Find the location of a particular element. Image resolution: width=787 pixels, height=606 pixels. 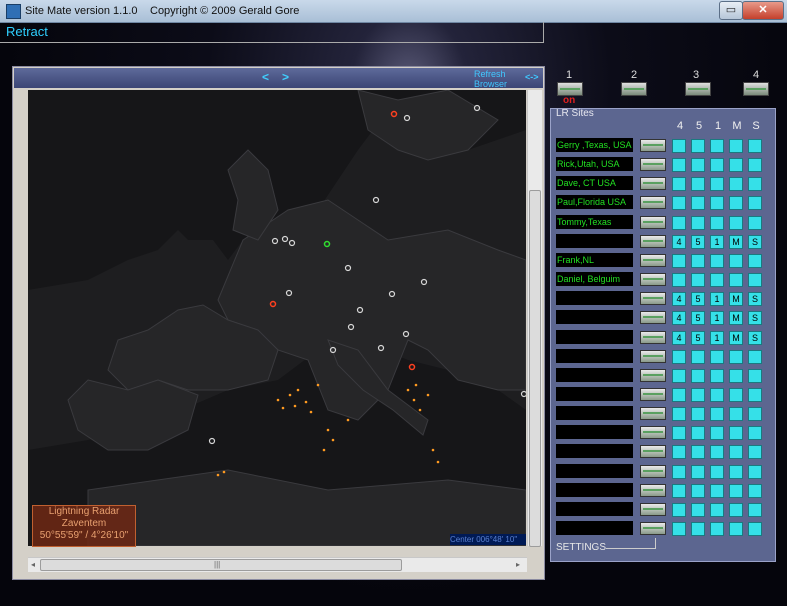

channel-4-button is located at coordinates (756, 89).